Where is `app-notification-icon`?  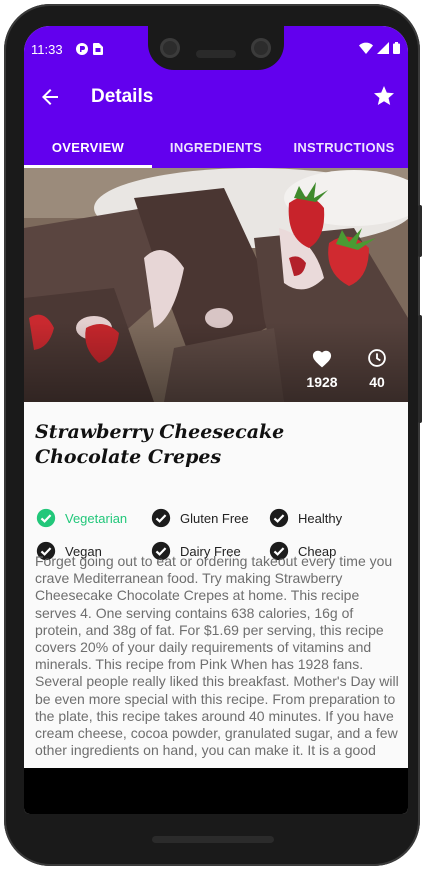 app-notification-icon is located at coordinates (82, 49).